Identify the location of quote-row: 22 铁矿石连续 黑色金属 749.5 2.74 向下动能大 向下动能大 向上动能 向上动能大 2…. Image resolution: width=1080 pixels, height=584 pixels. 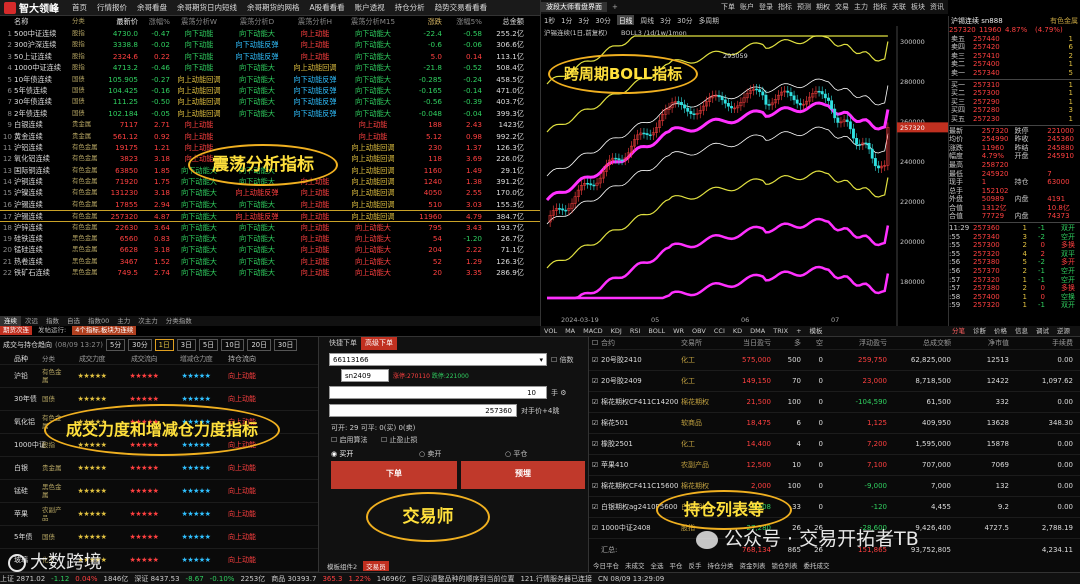
(270, 272).